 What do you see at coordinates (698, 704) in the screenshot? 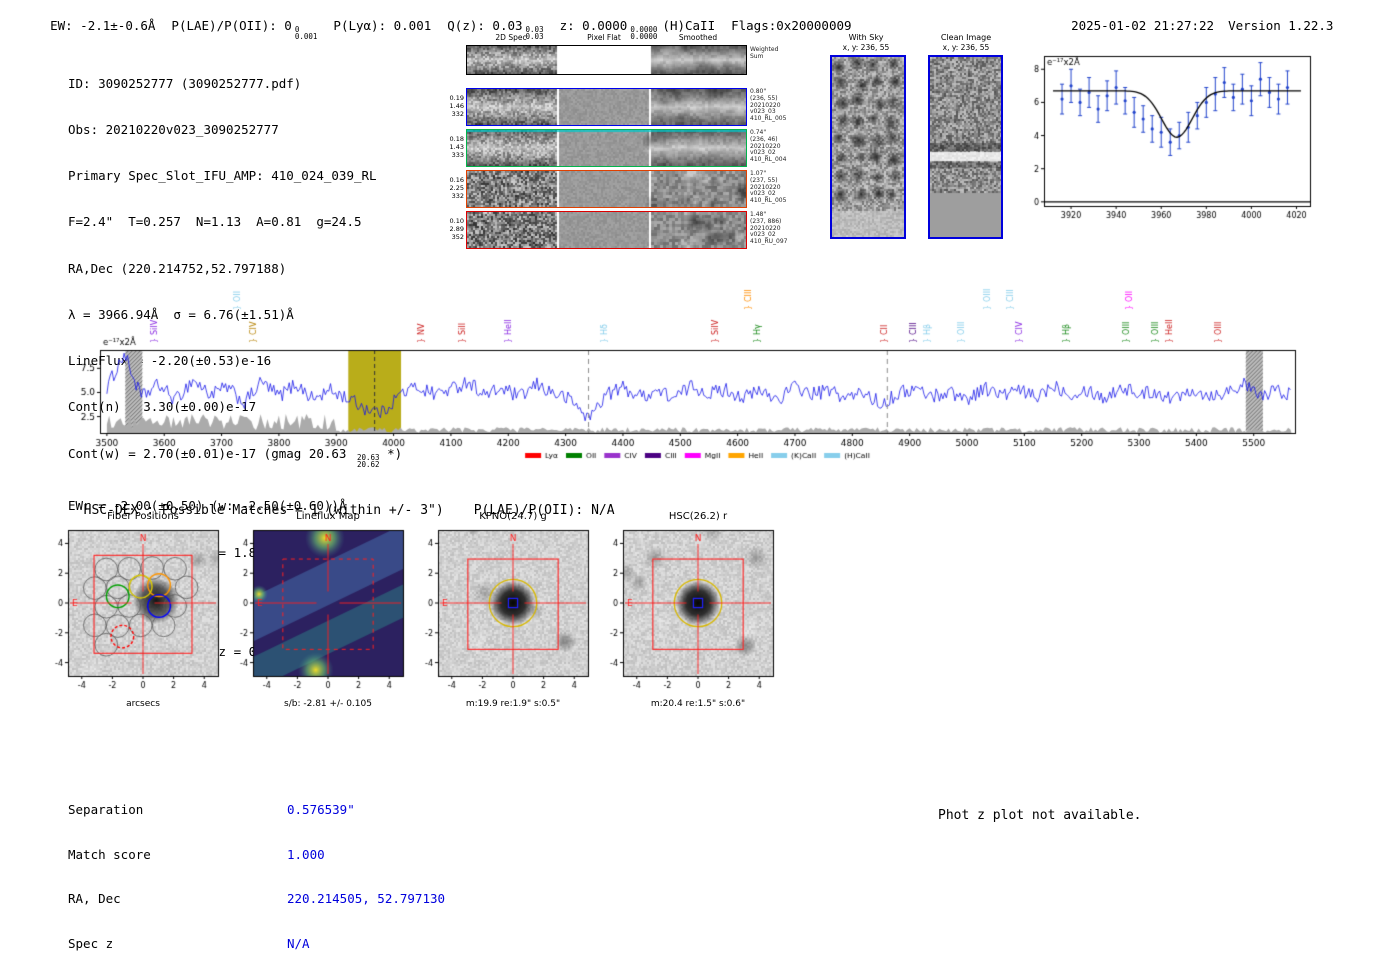
I see `cutout-caption-hsc: m:20.4 re:1.5" s:0.6"` at bounding box center [698, 704].